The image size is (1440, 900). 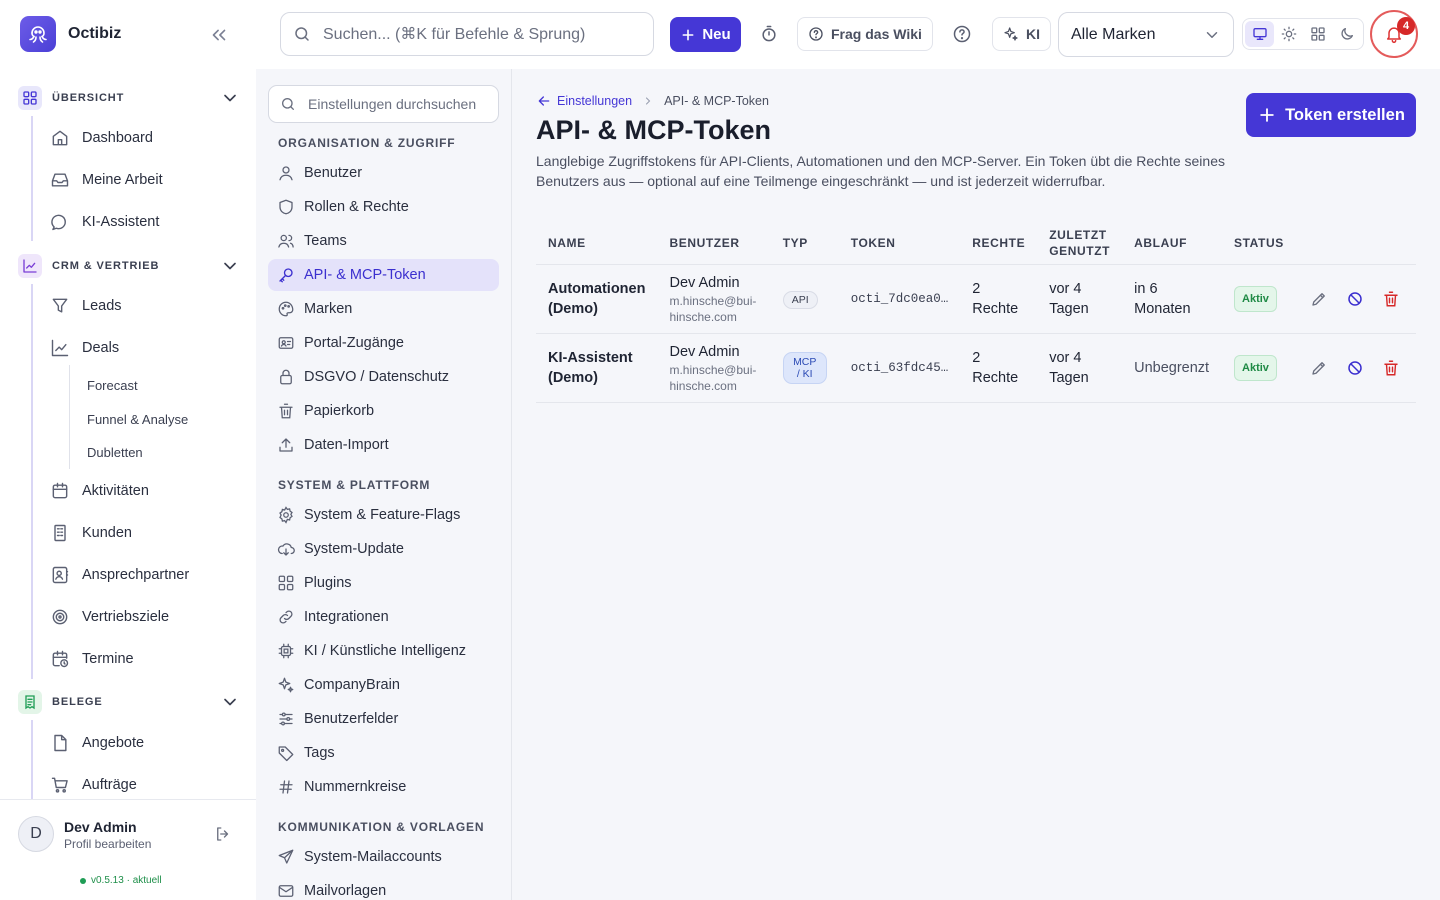 What do you see at coordinates (804, 299) in the screenshot?
I see `token-type-cell: API` at bounding box center [804, 299].